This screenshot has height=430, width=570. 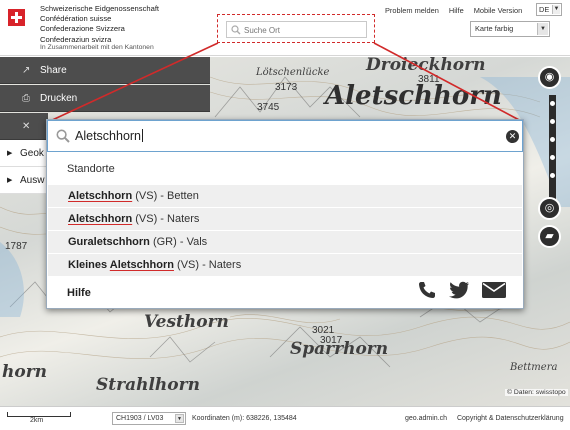 I want to click on confederation-name-it: Confederazione Svizzera, so click(x=82, y=29).